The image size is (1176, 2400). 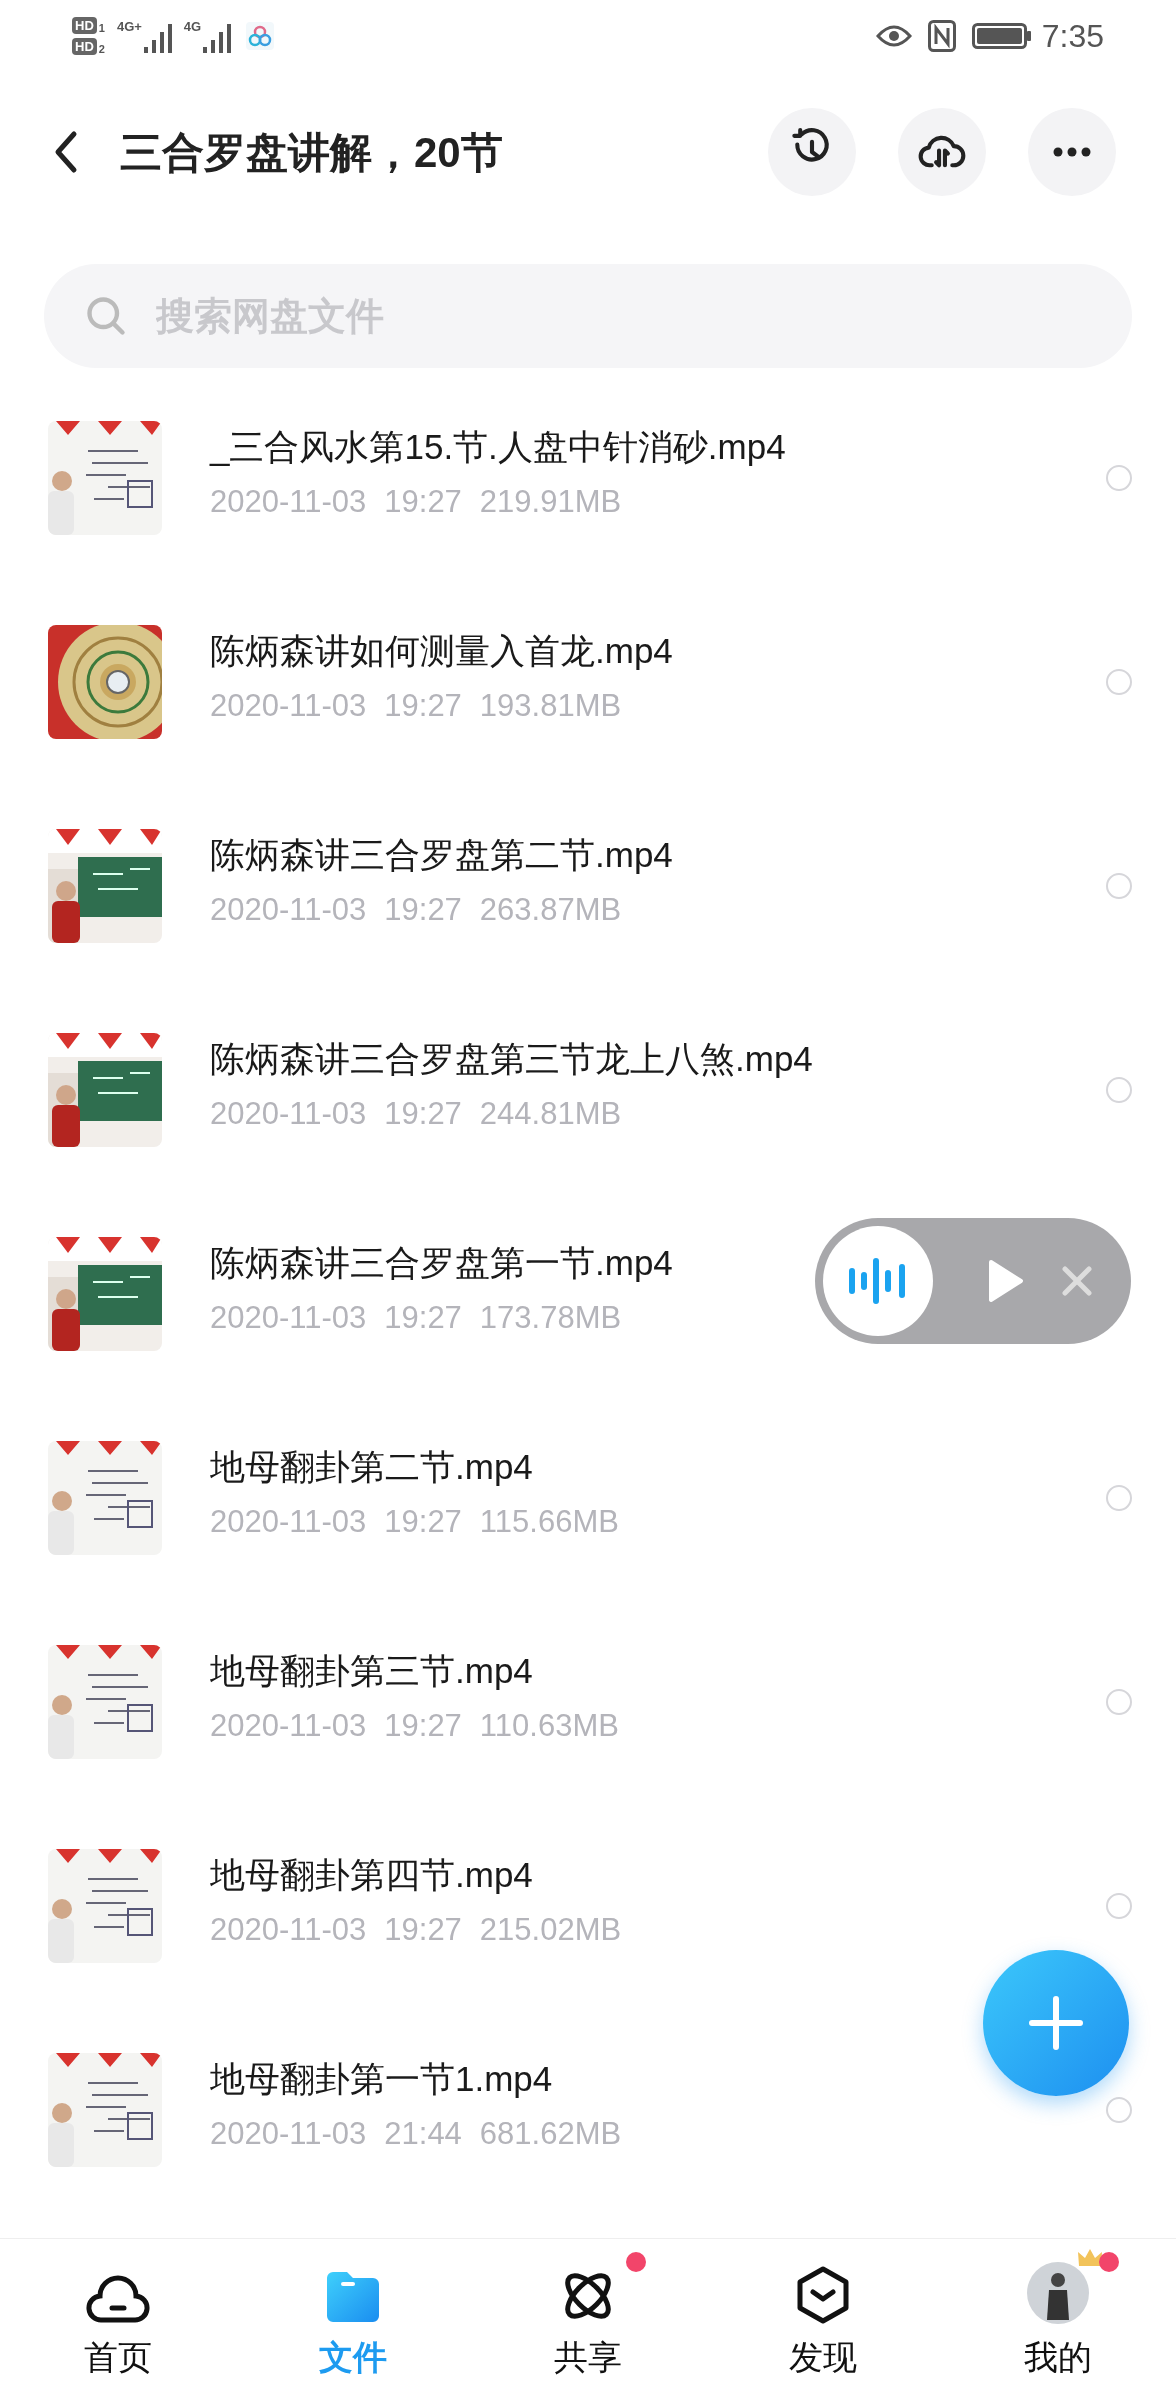 What do you see at coordinates (550, 909) in the screenshot?
I see `file-size: 263.87MB` at bounding box center [550, 909].